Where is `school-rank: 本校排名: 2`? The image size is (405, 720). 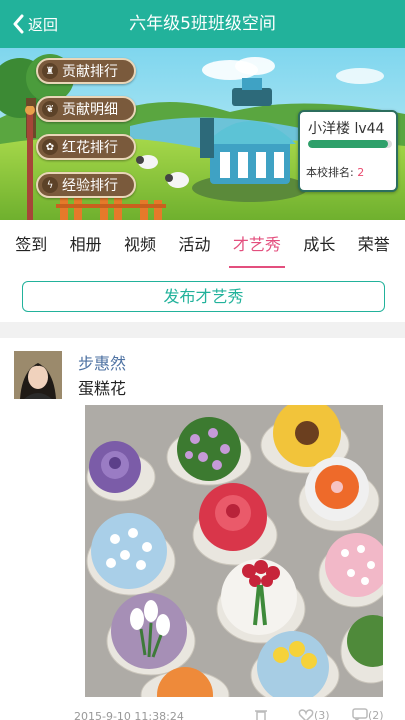 school-rank: 本校排名: 2 is located at coordinates (335, 172).